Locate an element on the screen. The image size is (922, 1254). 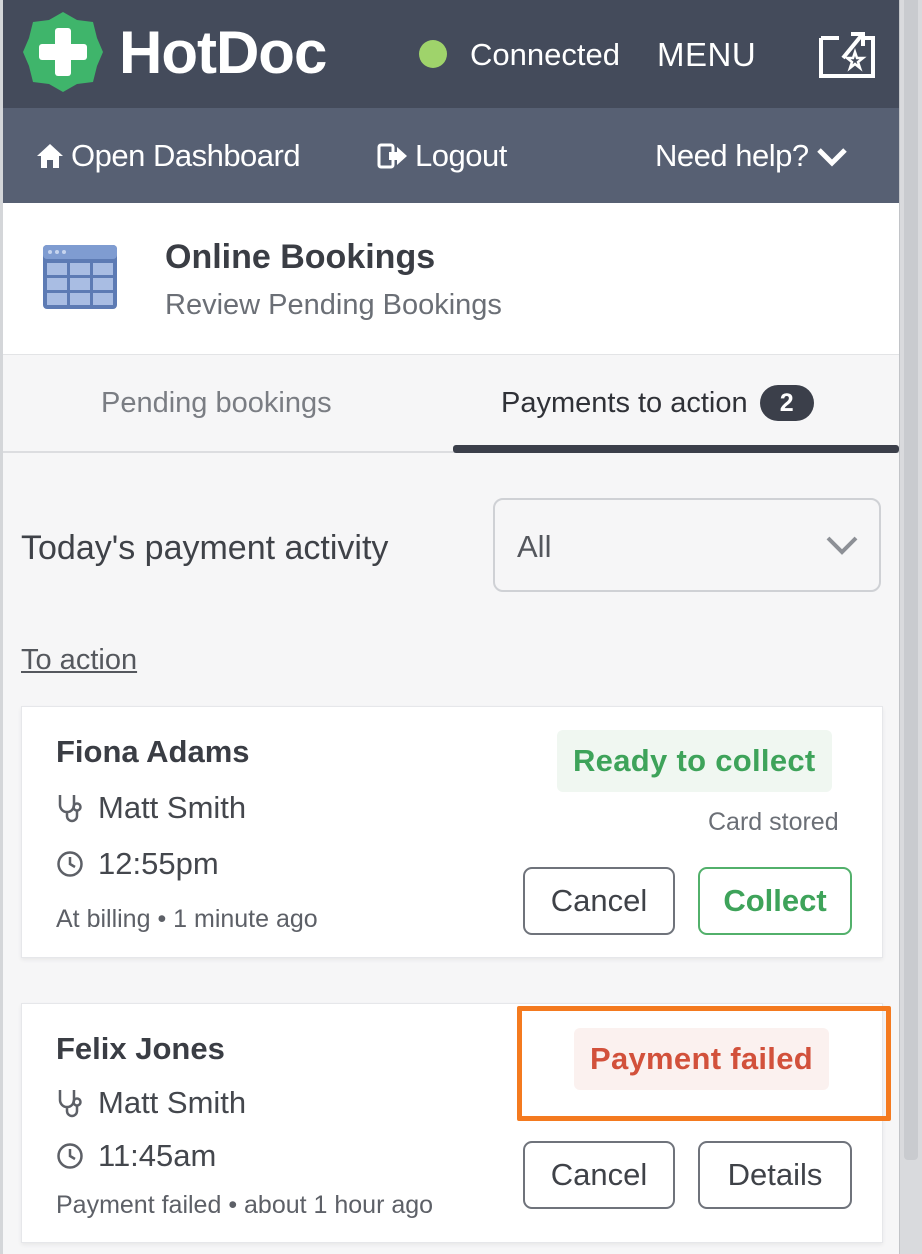
payment-activity-select: All is located at coordinates (687, 545).